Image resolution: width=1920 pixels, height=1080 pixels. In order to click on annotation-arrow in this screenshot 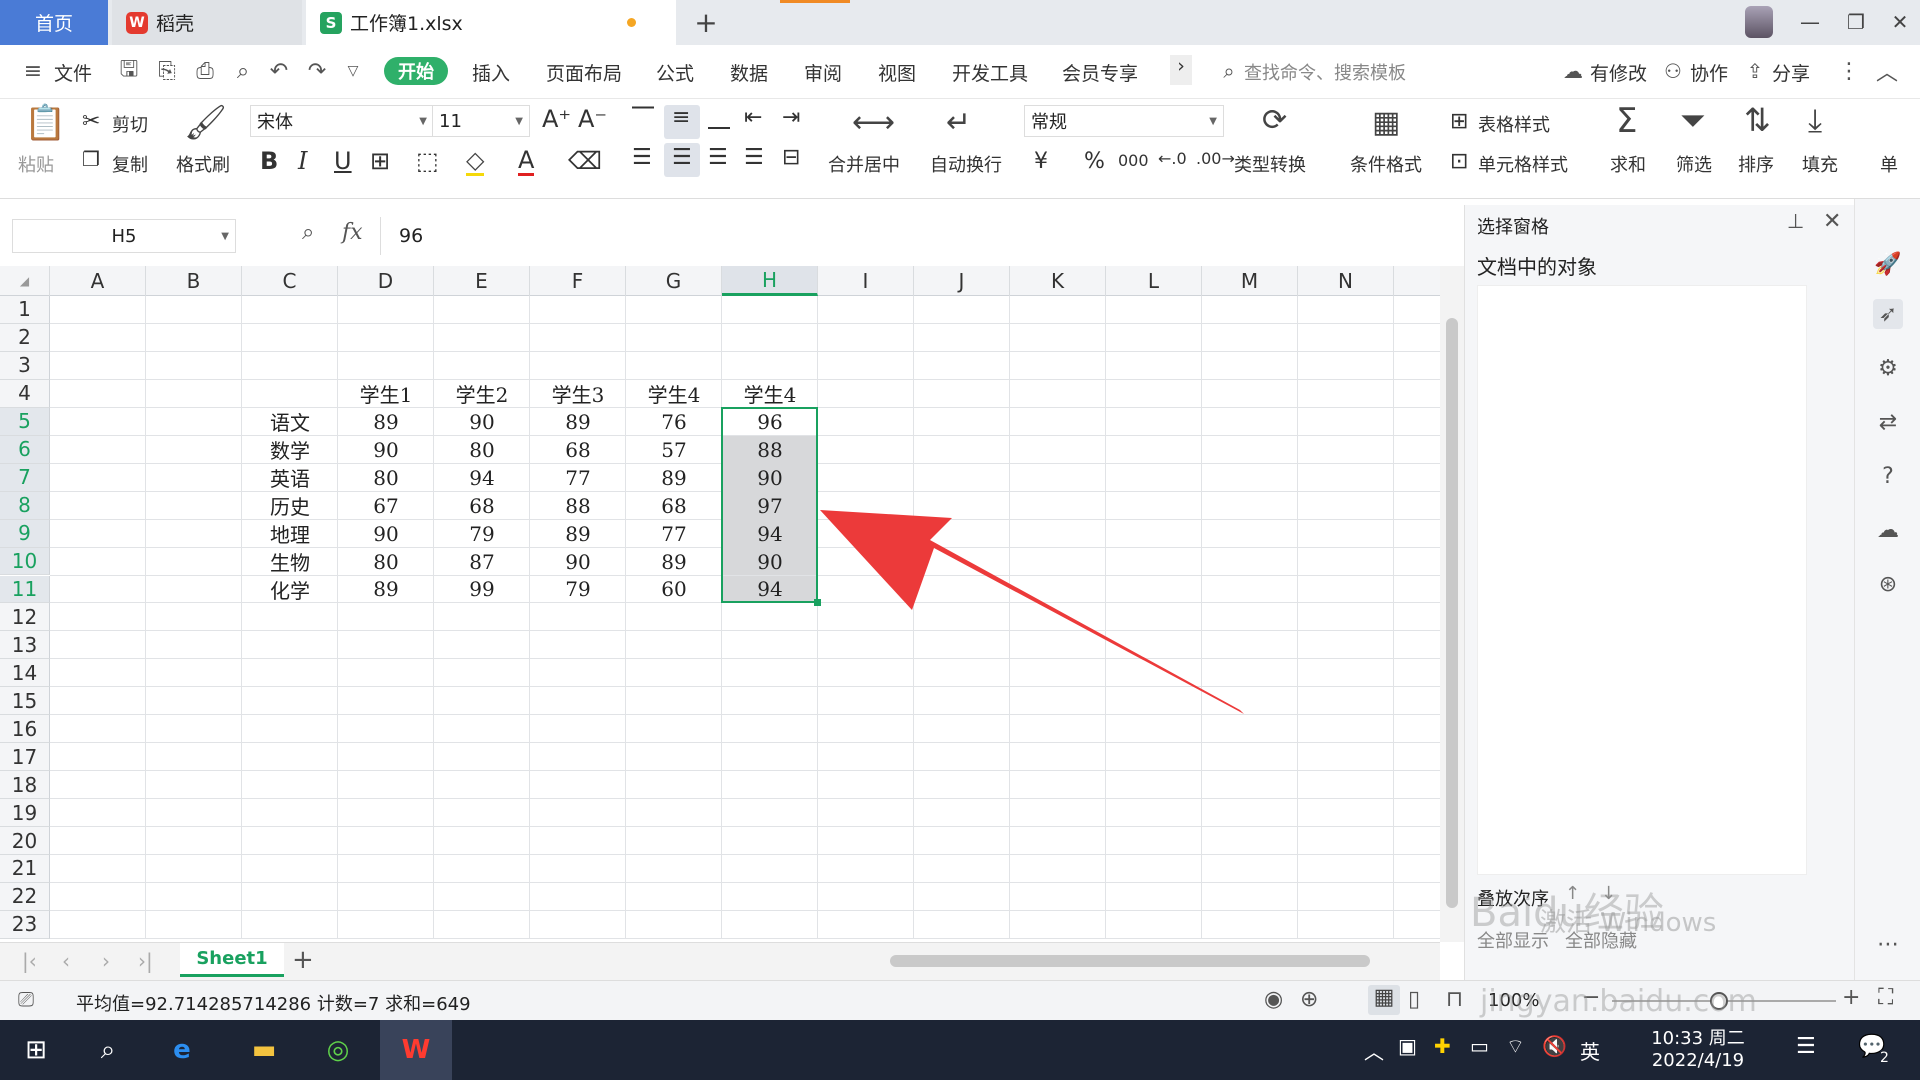, I will do `click(1032, 612)`.